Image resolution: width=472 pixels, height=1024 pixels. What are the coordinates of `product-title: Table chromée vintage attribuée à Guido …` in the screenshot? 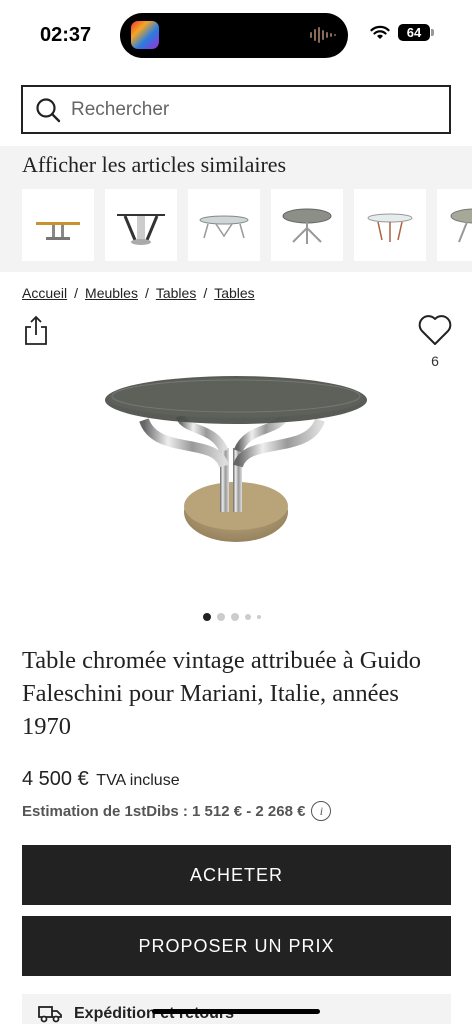 It's located at (221, 693).